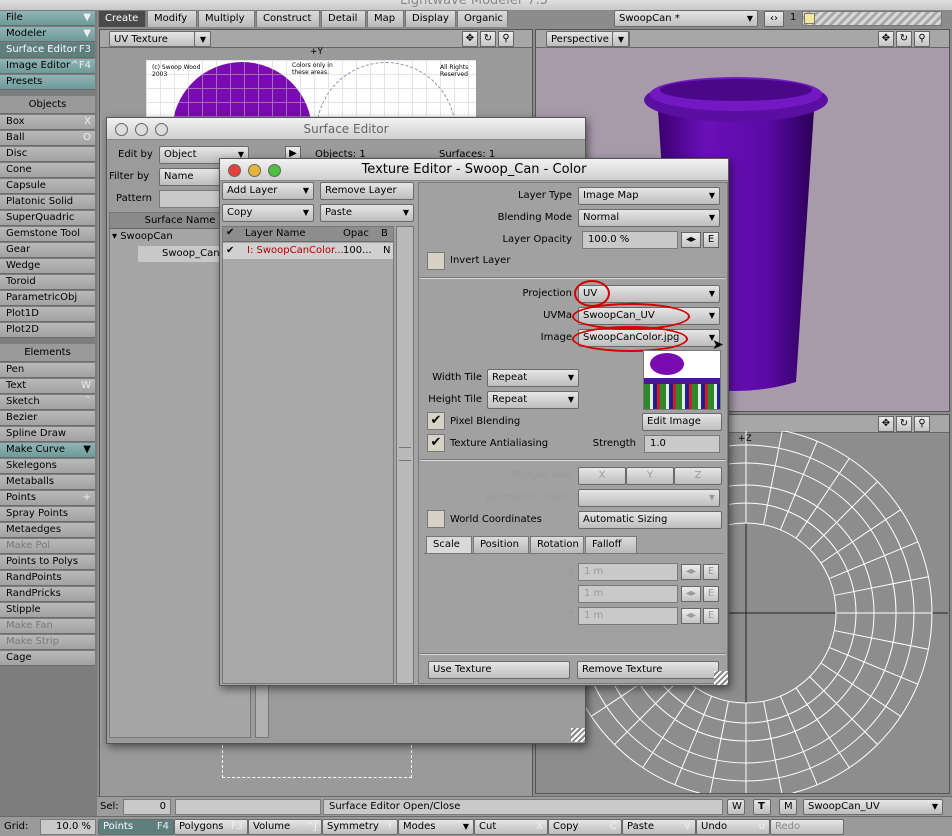  What do you see at coordinates (47, 170) in the screenshot?
I see `tool-cone: Cone` at bounding box center [47, 170].